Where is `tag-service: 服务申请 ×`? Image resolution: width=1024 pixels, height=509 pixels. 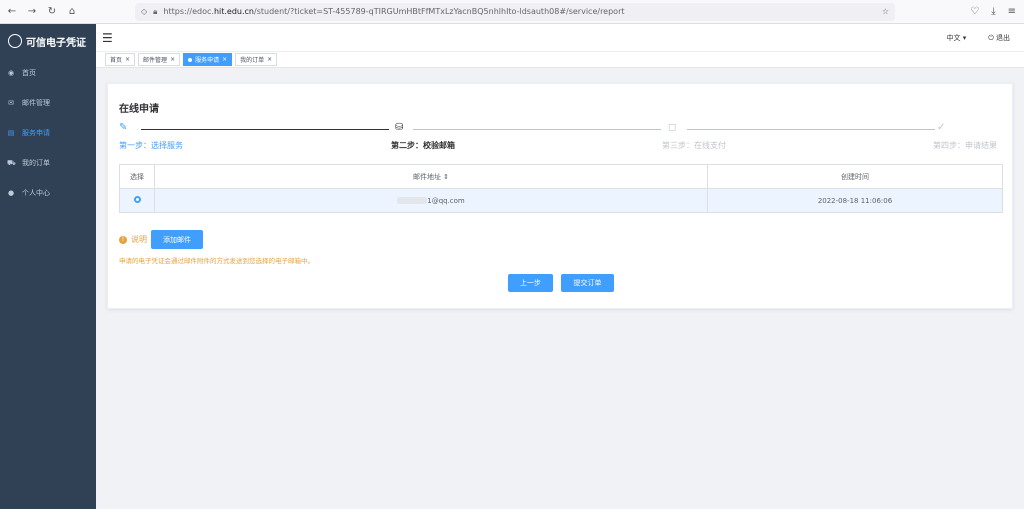 tag-service: 服务申请 × is located at coordinates (208, 59).